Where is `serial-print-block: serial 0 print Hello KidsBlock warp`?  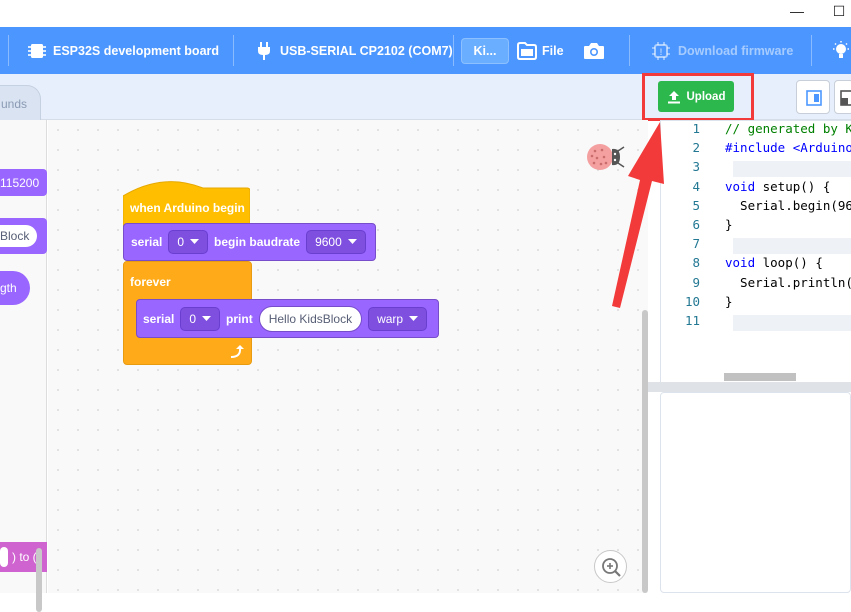 serial-print-block: serial 0 print Hello KidsBlock warp is located at coordinates (287, 318).